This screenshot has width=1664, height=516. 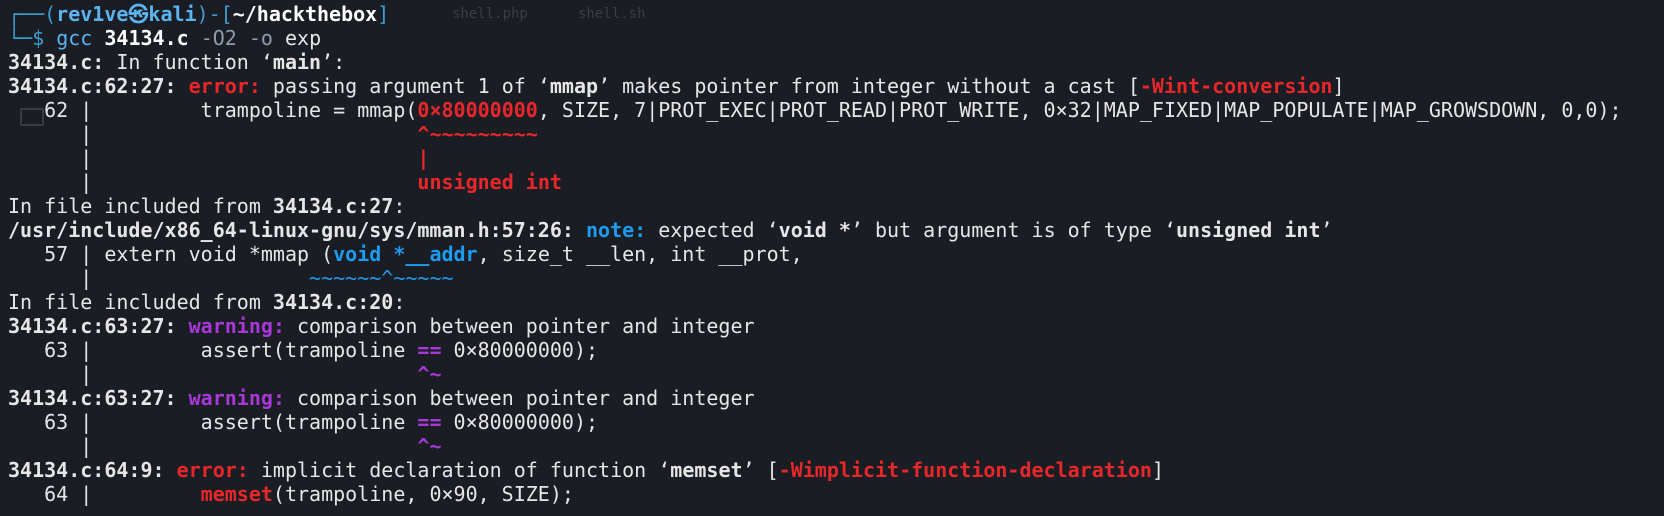 What do you see at coordinates (381, 278) in the screenshot?
I see `output-segment: ~~~~~~^~~~~~` at bounding box center [381, 278].